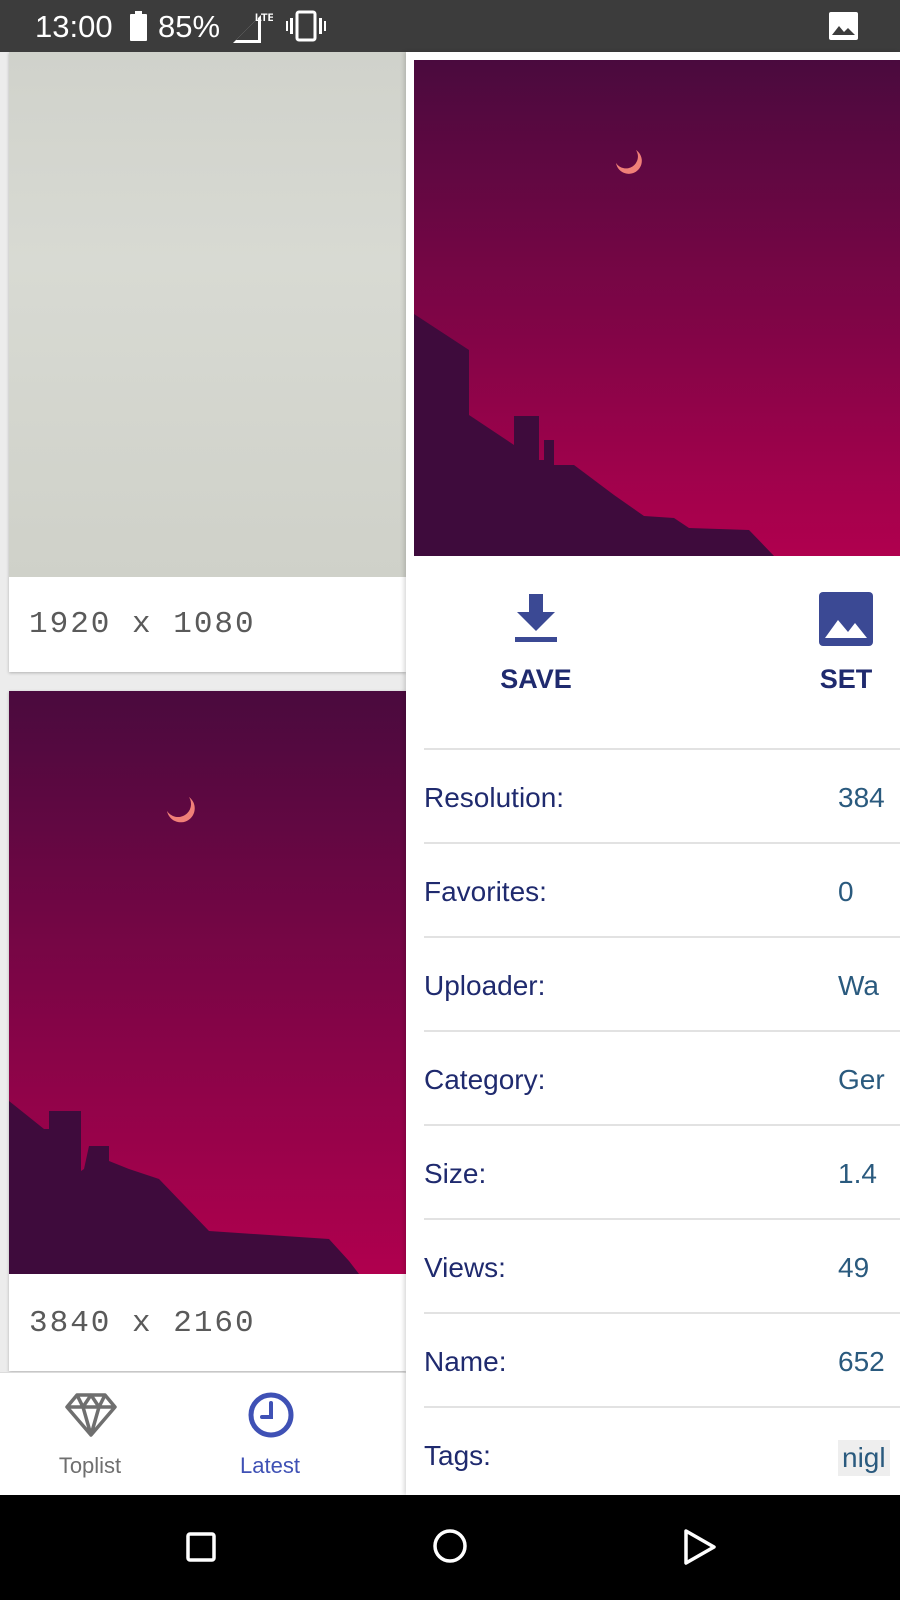  What do you see at coordinates (662, 1171) in the screenshot?
I see `info-row-size: Size: 1.4` at bounding box center [662, 1171].